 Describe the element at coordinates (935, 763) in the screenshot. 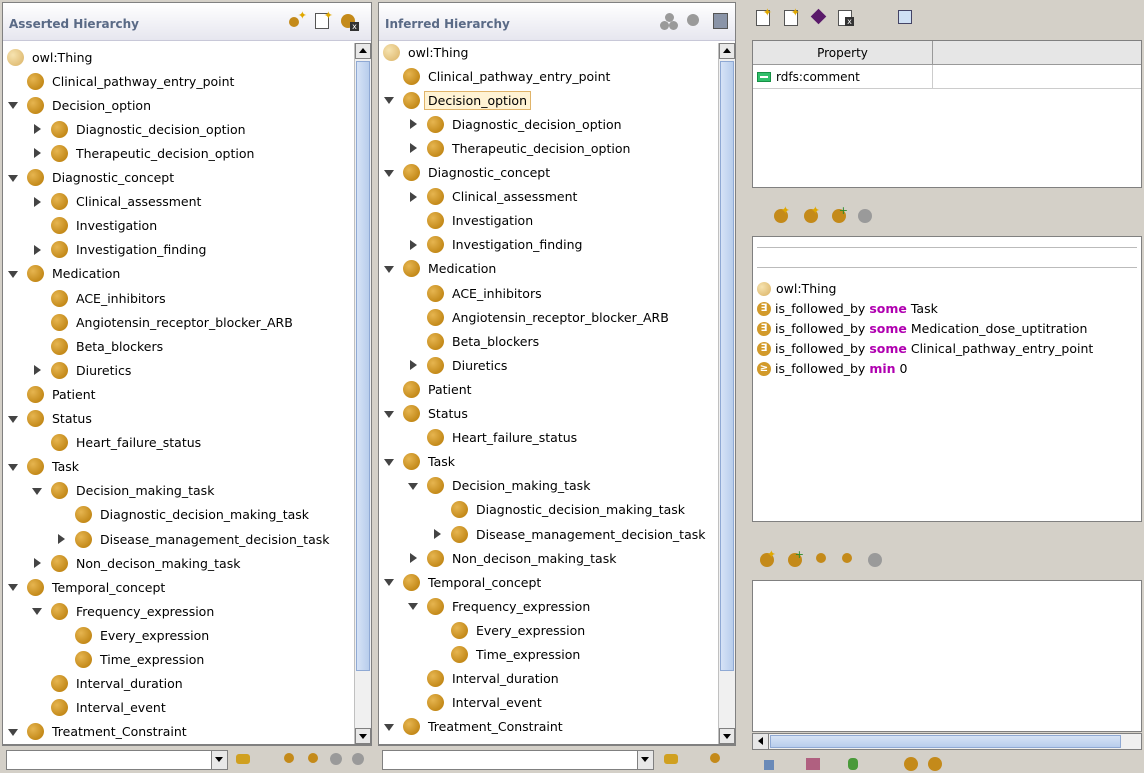

I see `equivalent-icon` at that location.